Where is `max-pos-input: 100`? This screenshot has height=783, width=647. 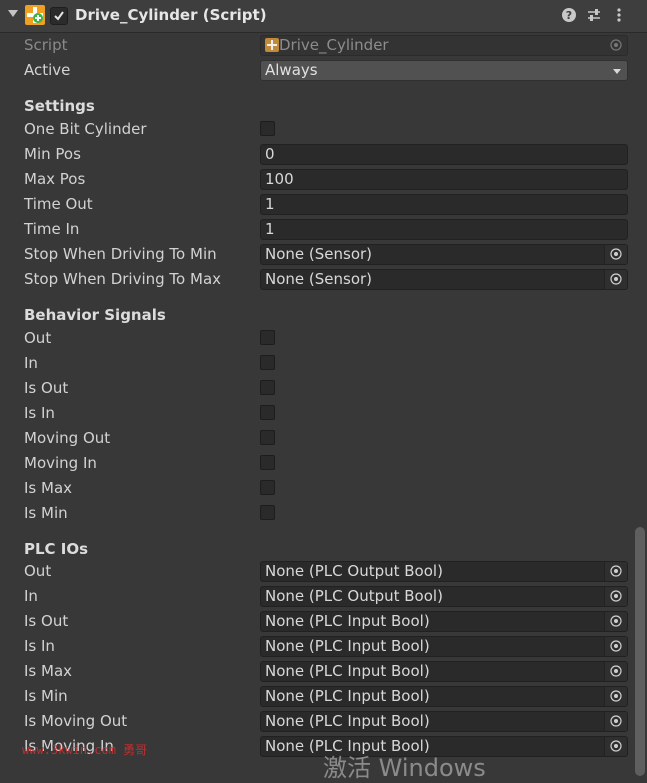
max-pos-input: 100 is located at coordinates (444, 179).